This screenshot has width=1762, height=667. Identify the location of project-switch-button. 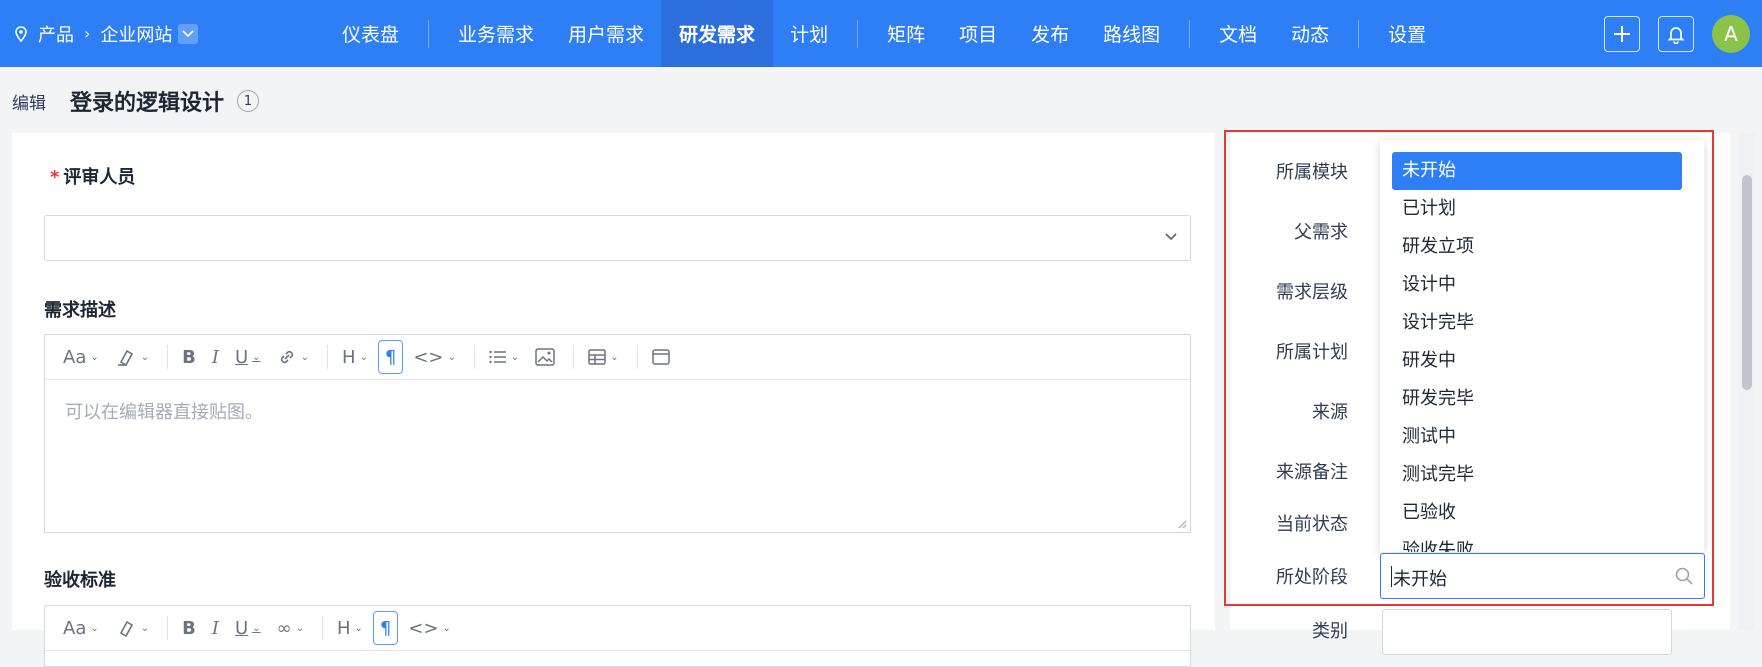
(188, 33).